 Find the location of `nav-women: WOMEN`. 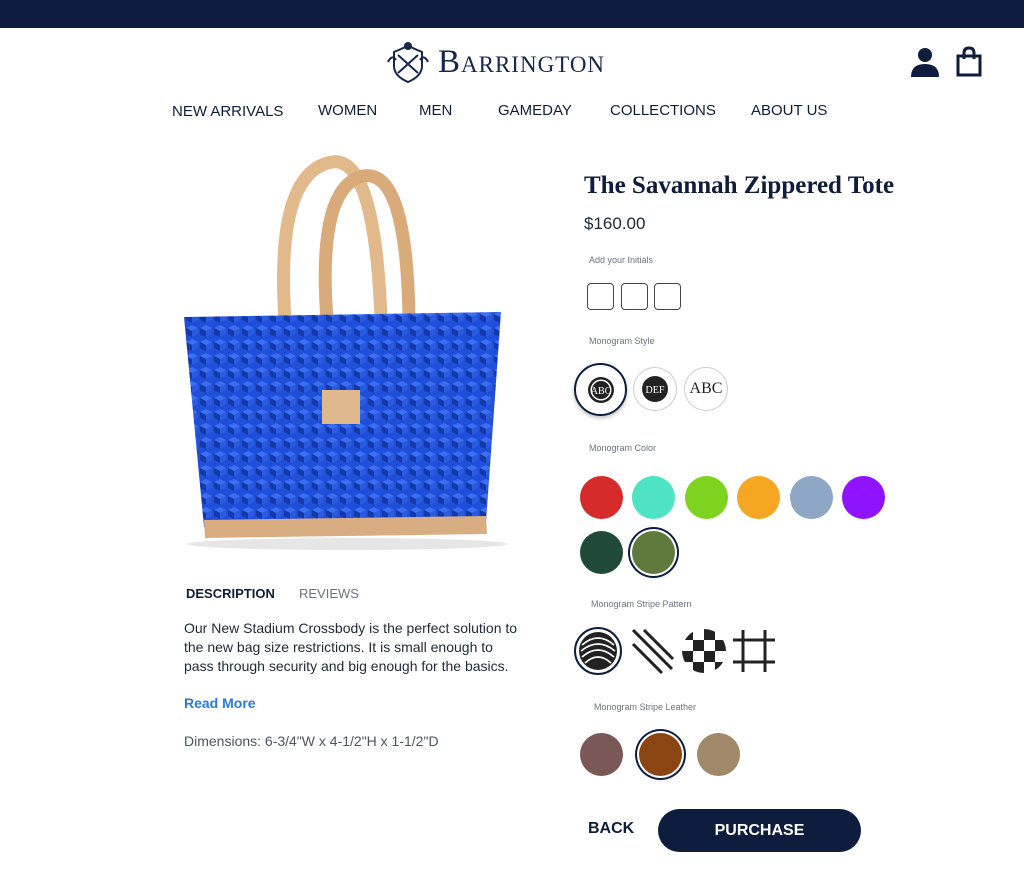

nav-women: WOMEN is located at coordinates (347, 110).